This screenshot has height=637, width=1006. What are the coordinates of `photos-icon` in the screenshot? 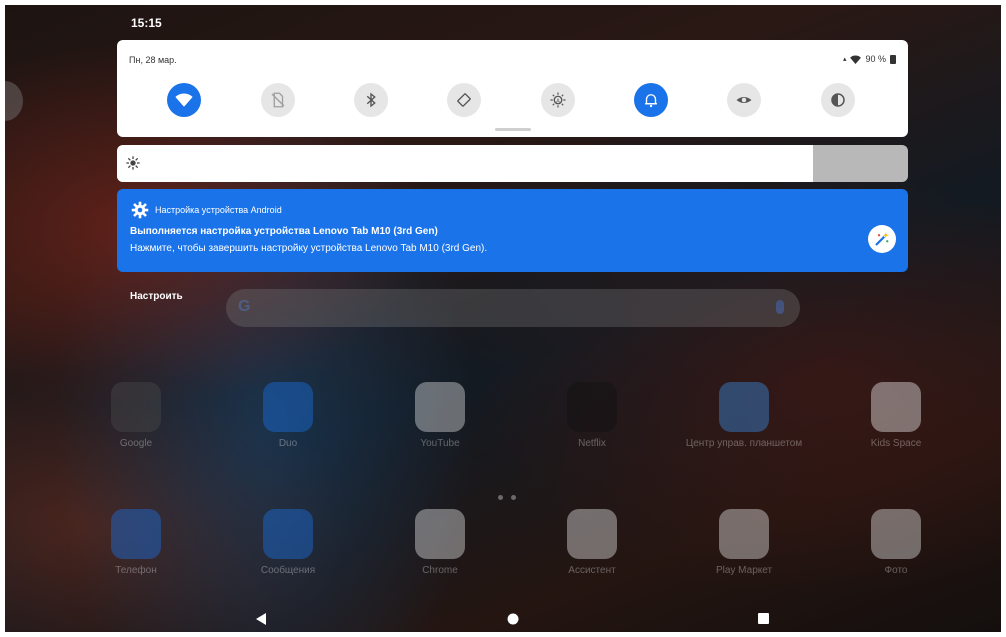 It's located at (896, 534).